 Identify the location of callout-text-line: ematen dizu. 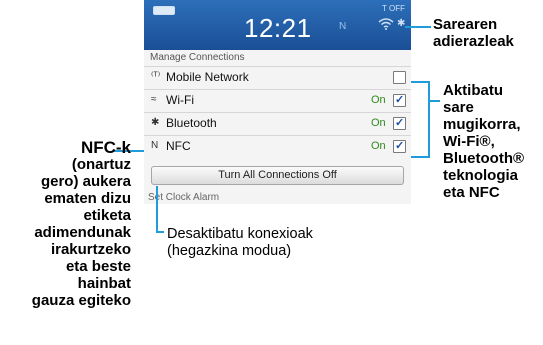
(87, 198).